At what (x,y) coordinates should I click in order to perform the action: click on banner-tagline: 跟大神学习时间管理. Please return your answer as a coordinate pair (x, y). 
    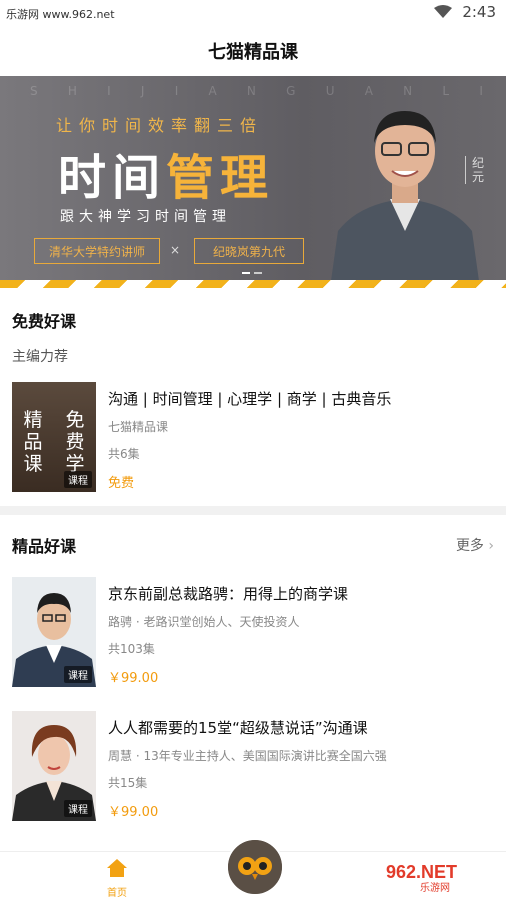
    Looking at the image, I should click on (145, 217).